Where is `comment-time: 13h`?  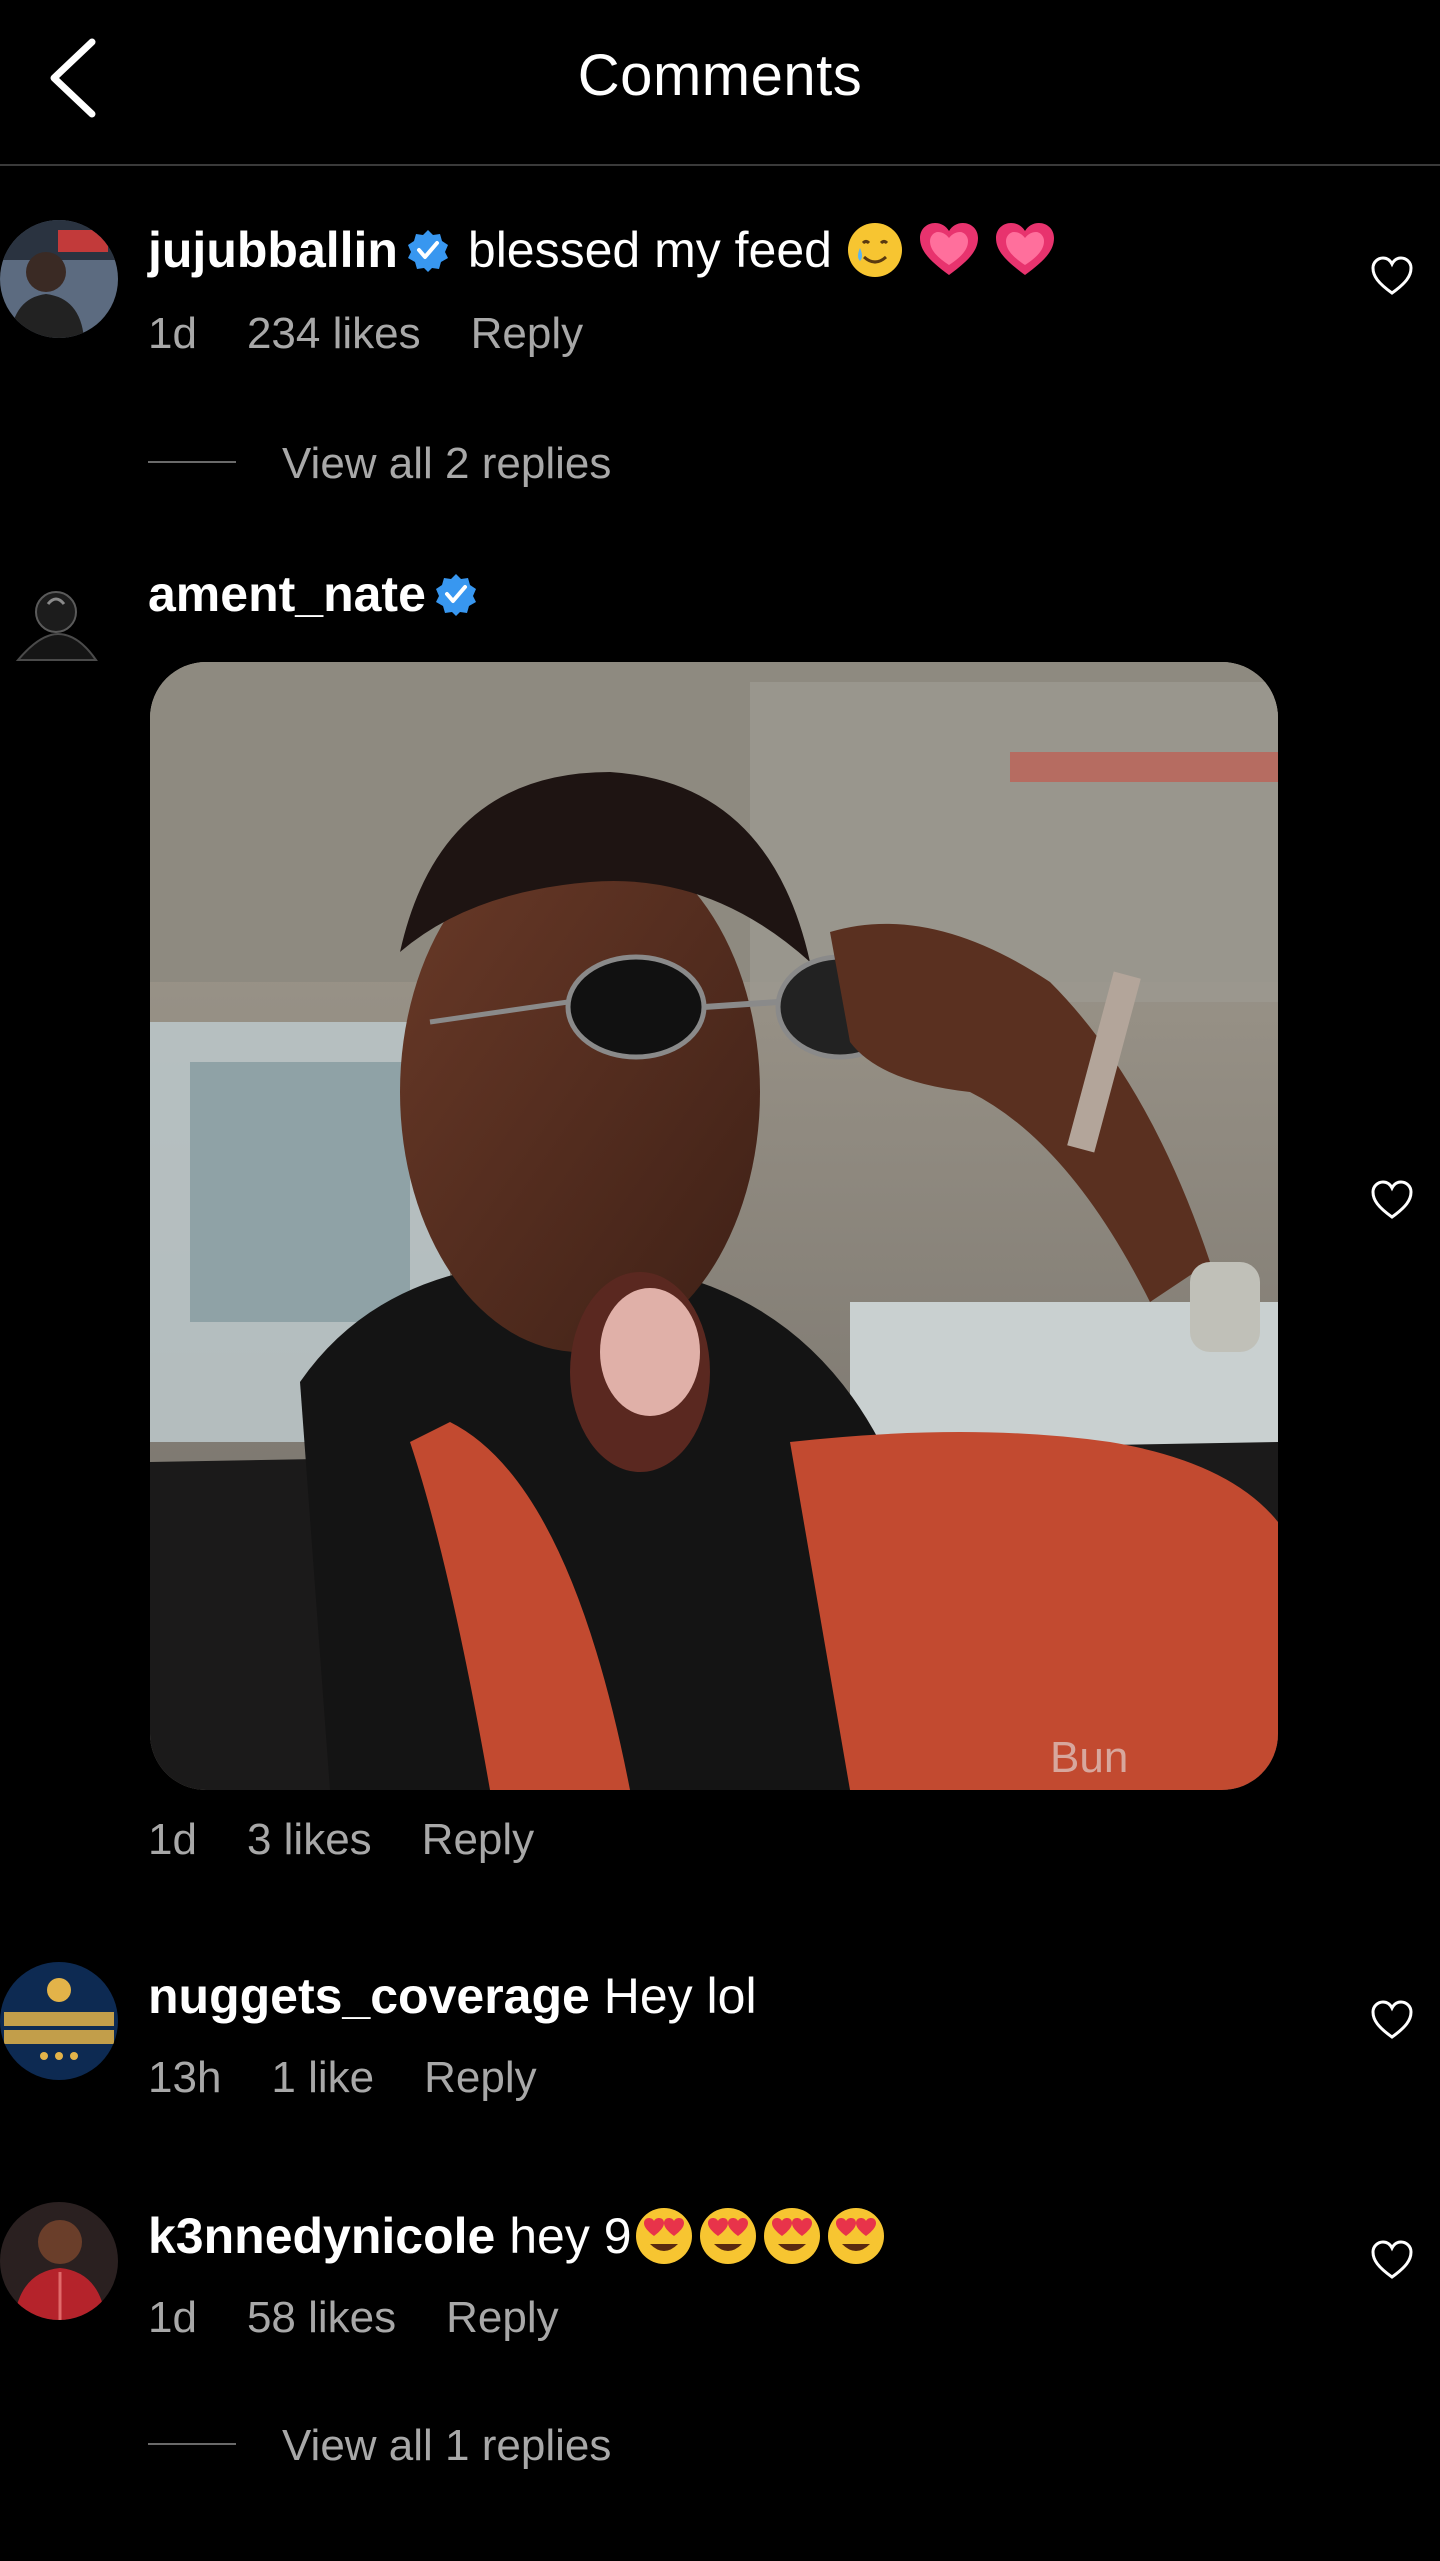 comment-time: 13h is located at coordinates (185, 2077).